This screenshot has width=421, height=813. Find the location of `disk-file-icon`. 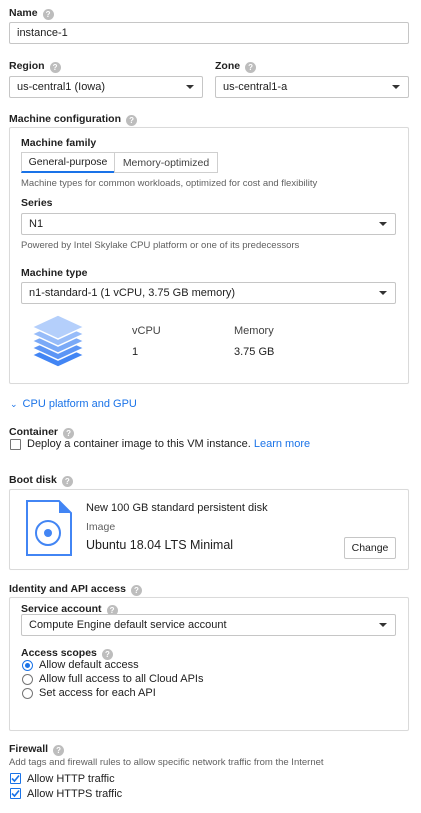

disk-file-icon is located at coordinates (49, 528).